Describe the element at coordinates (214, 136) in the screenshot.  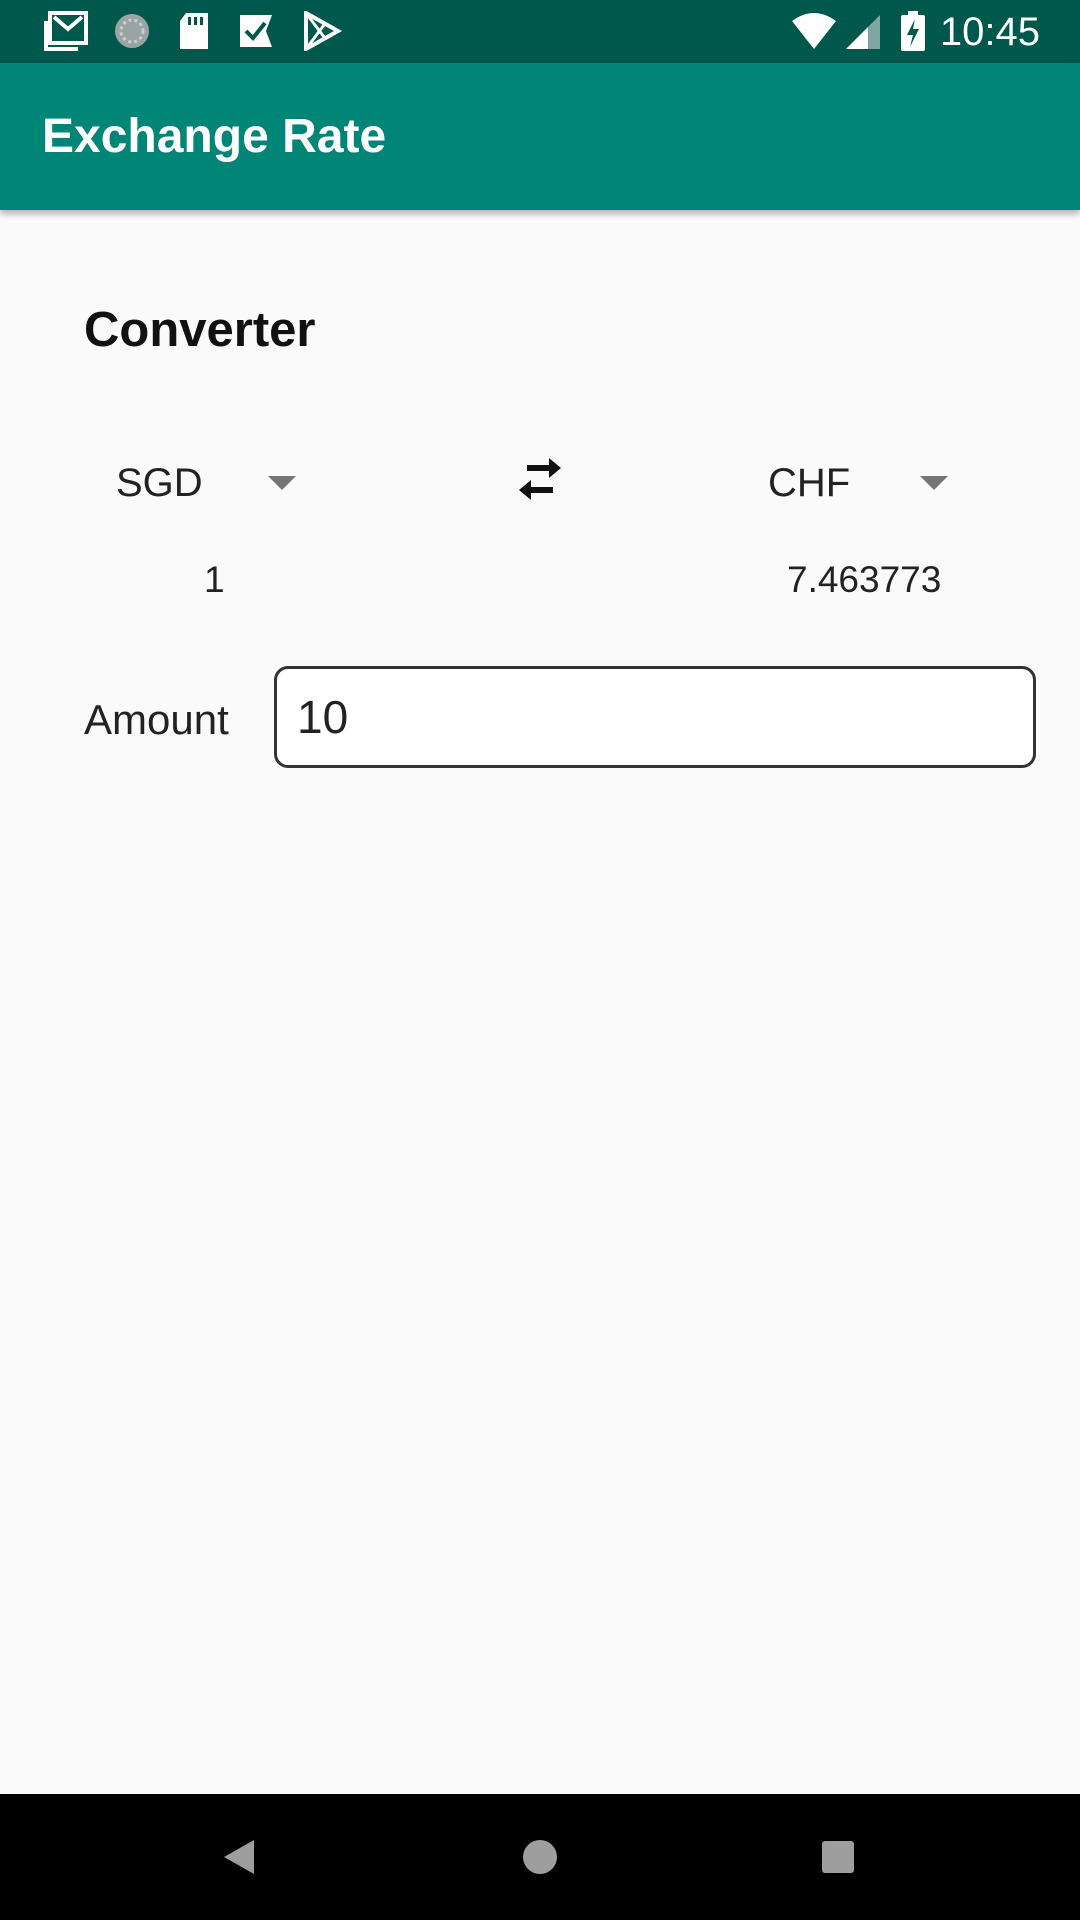
I see `app-title: Exchange Rate` at that location.